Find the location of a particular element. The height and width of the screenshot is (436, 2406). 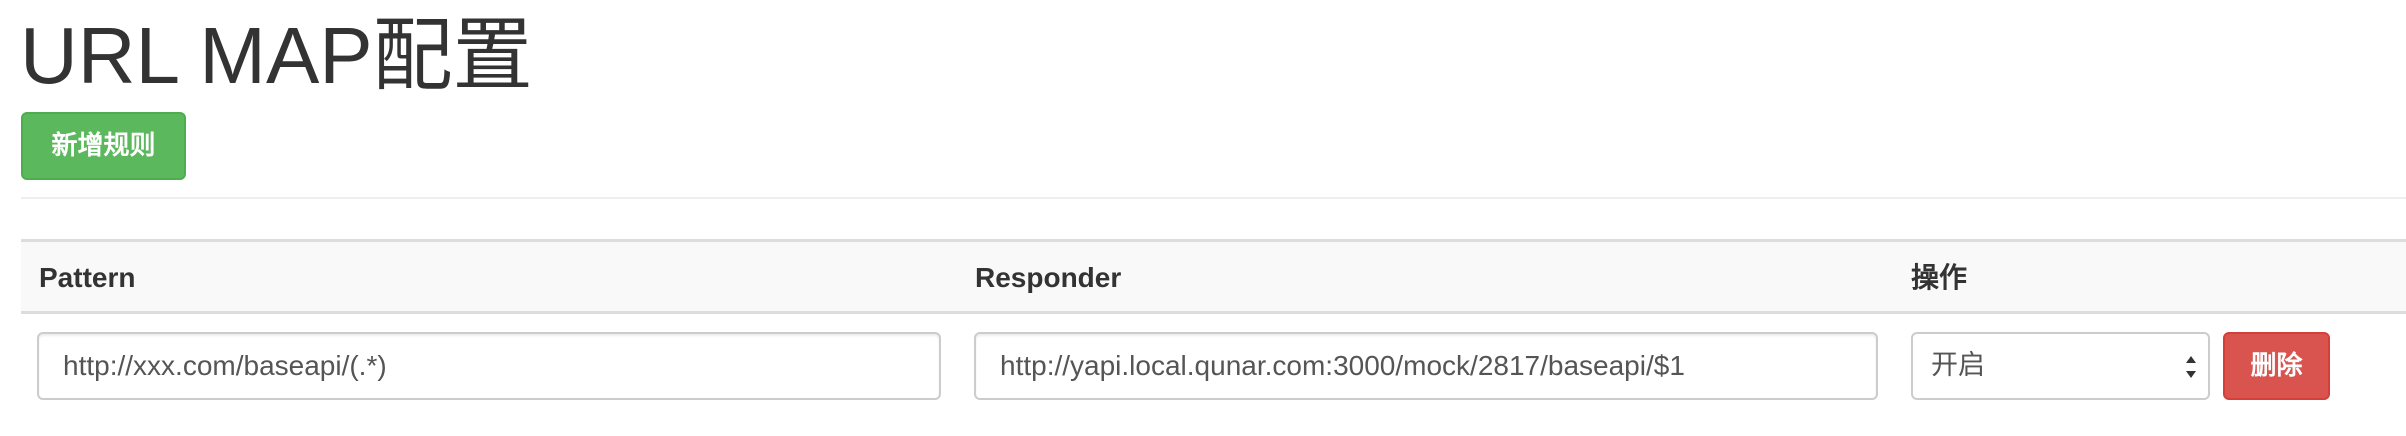

column-header-pattern: Pattern is located at coordinates (87, 277).